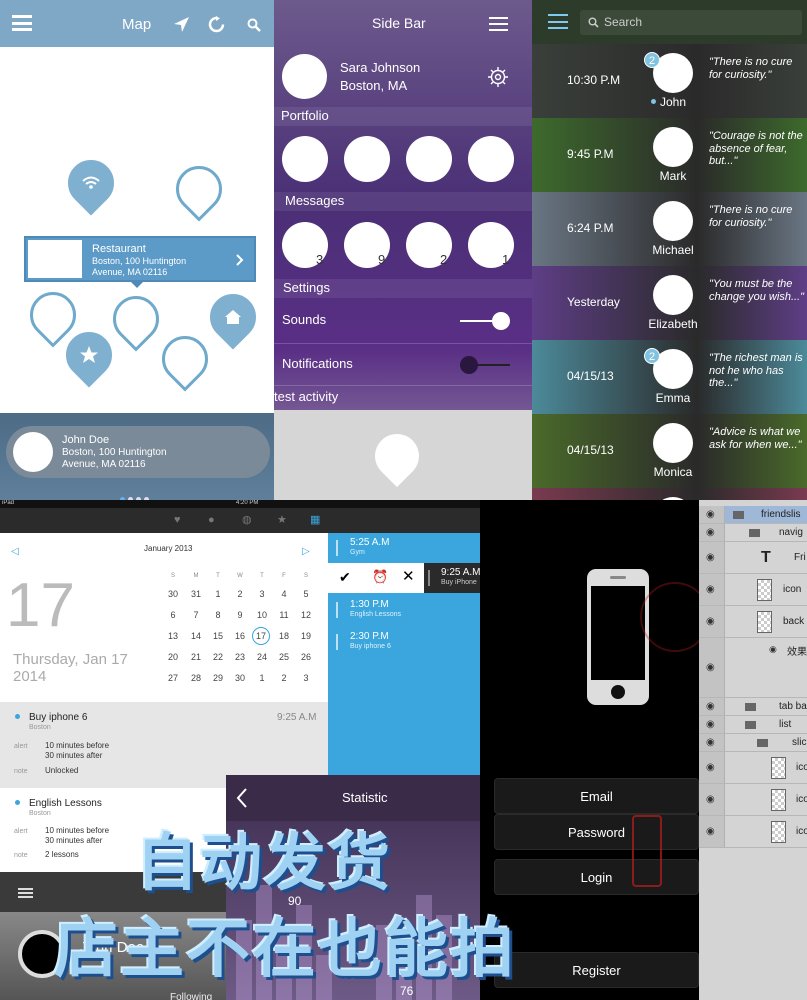 This screenshot has width=807, height=1000. I want to click on calendar-day: 9, so click(240, 615).